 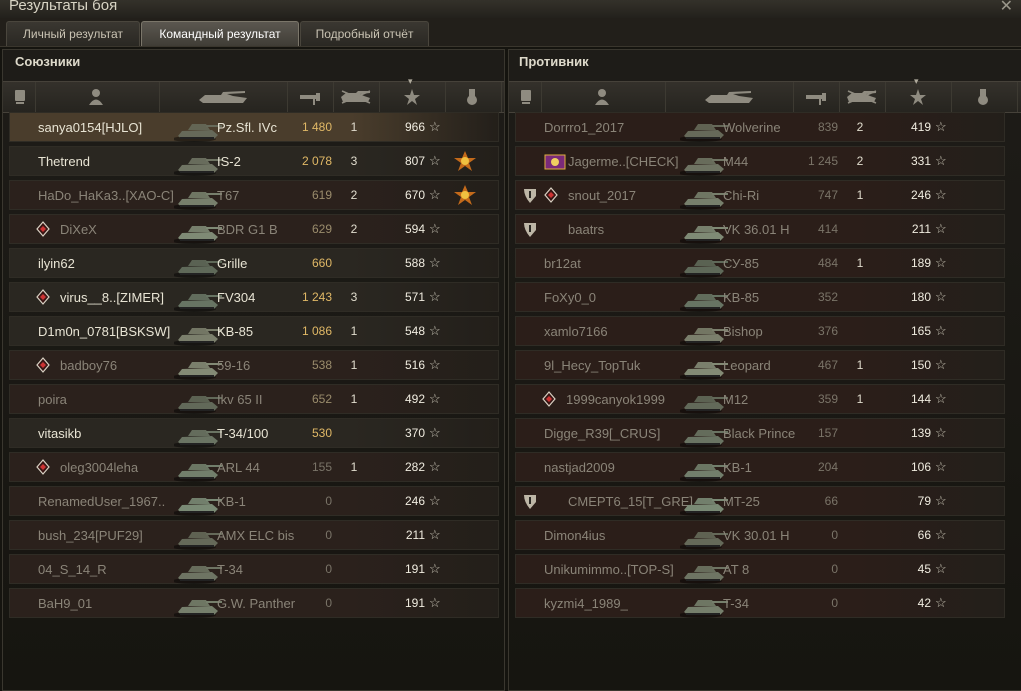 I want to click on ally-player-row: 04_S_14_R T-34 0 191 ☆, so click(x=254, y=569).